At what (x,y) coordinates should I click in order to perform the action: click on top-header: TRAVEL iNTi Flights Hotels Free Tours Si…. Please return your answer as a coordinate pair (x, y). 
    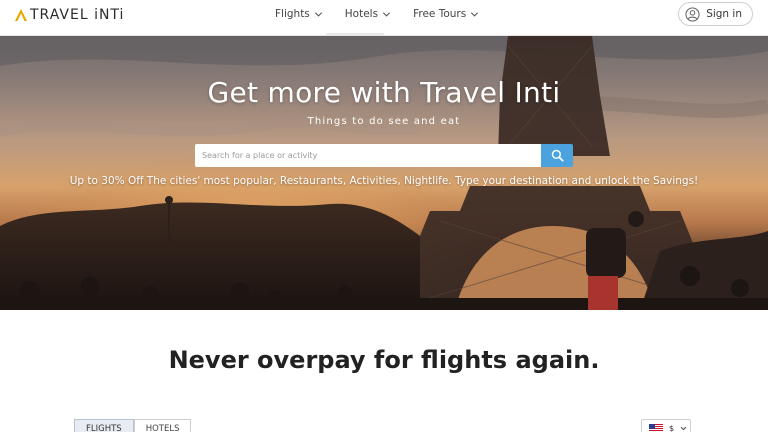
    Looking at the image, I should click on (384, 18).